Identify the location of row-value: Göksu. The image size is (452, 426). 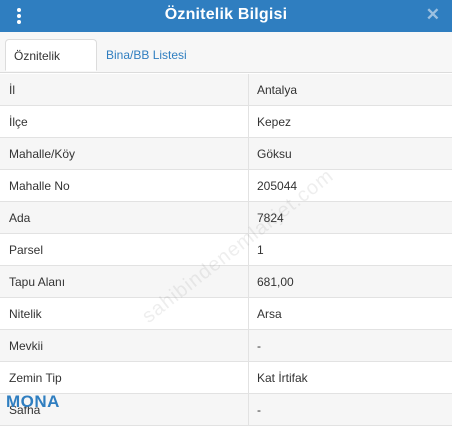
(274, 154).